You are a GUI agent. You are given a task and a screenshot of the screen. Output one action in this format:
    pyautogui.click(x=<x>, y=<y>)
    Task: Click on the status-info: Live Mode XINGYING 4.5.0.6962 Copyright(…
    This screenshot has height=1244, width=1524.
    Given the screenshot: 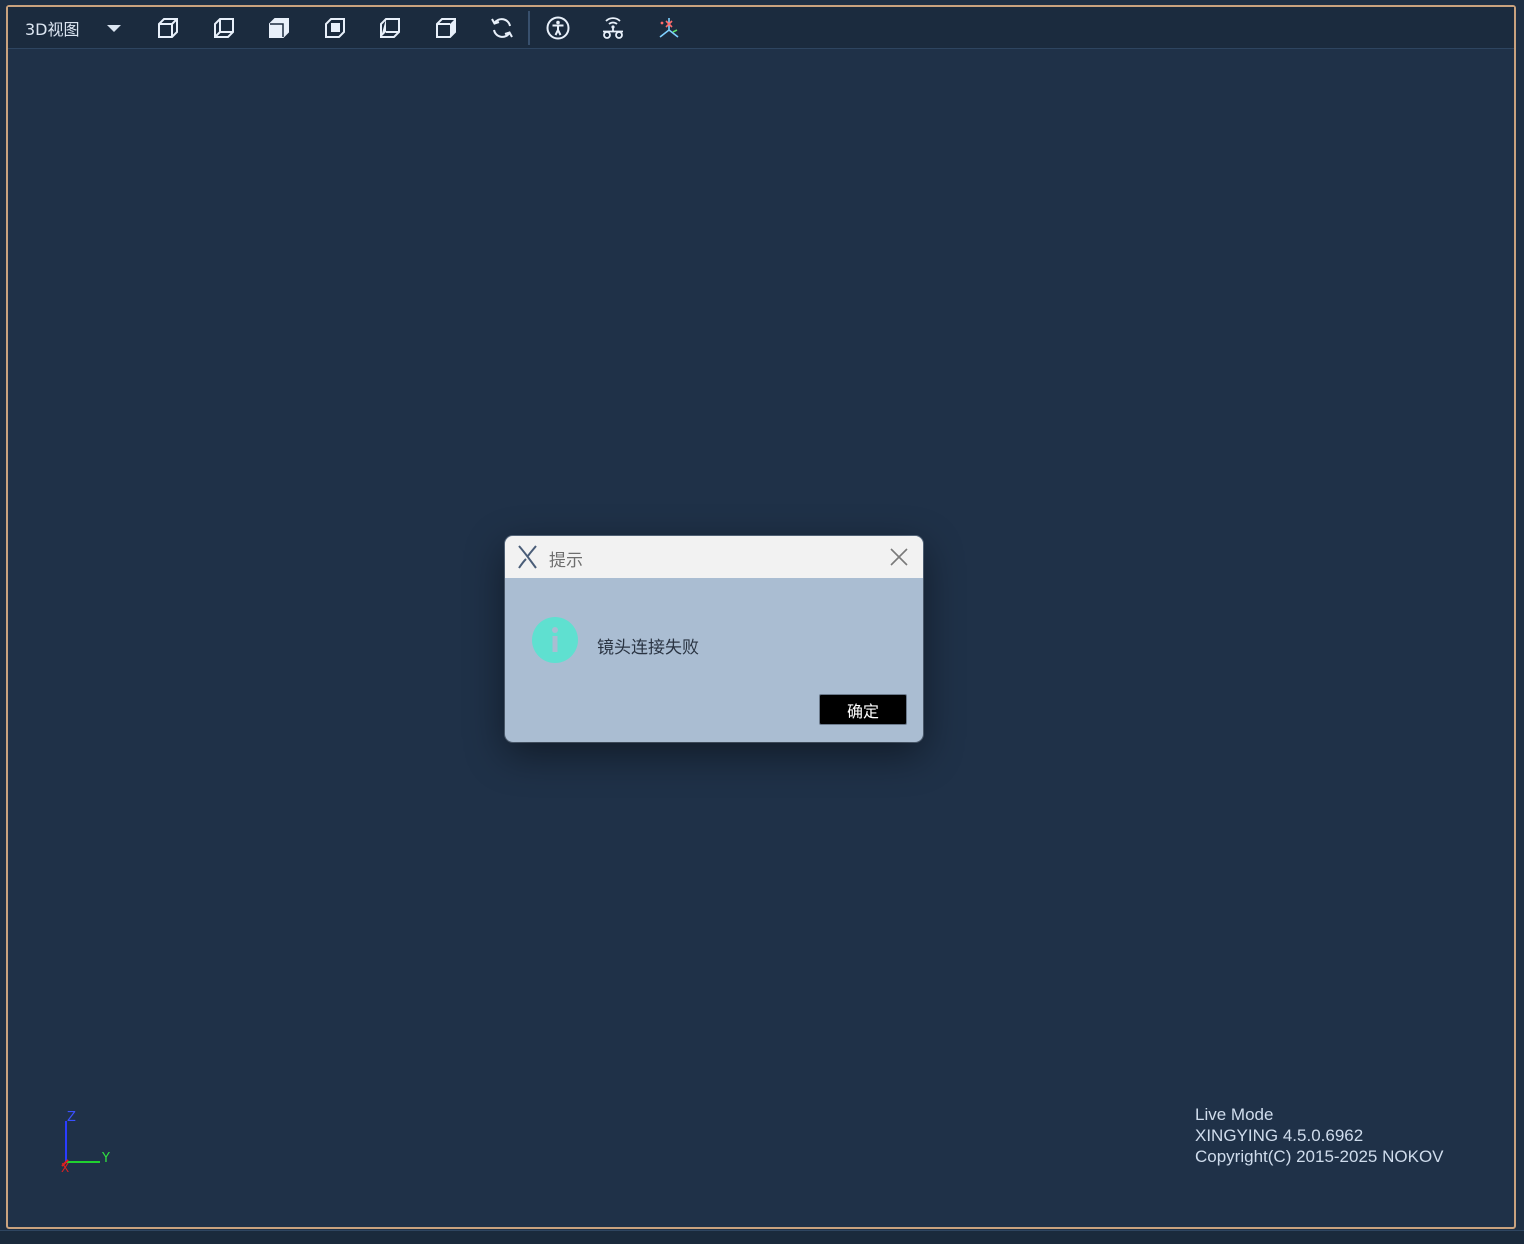 What is the action you would take?
    pyautogui.click(x=1319, y=1135)
    